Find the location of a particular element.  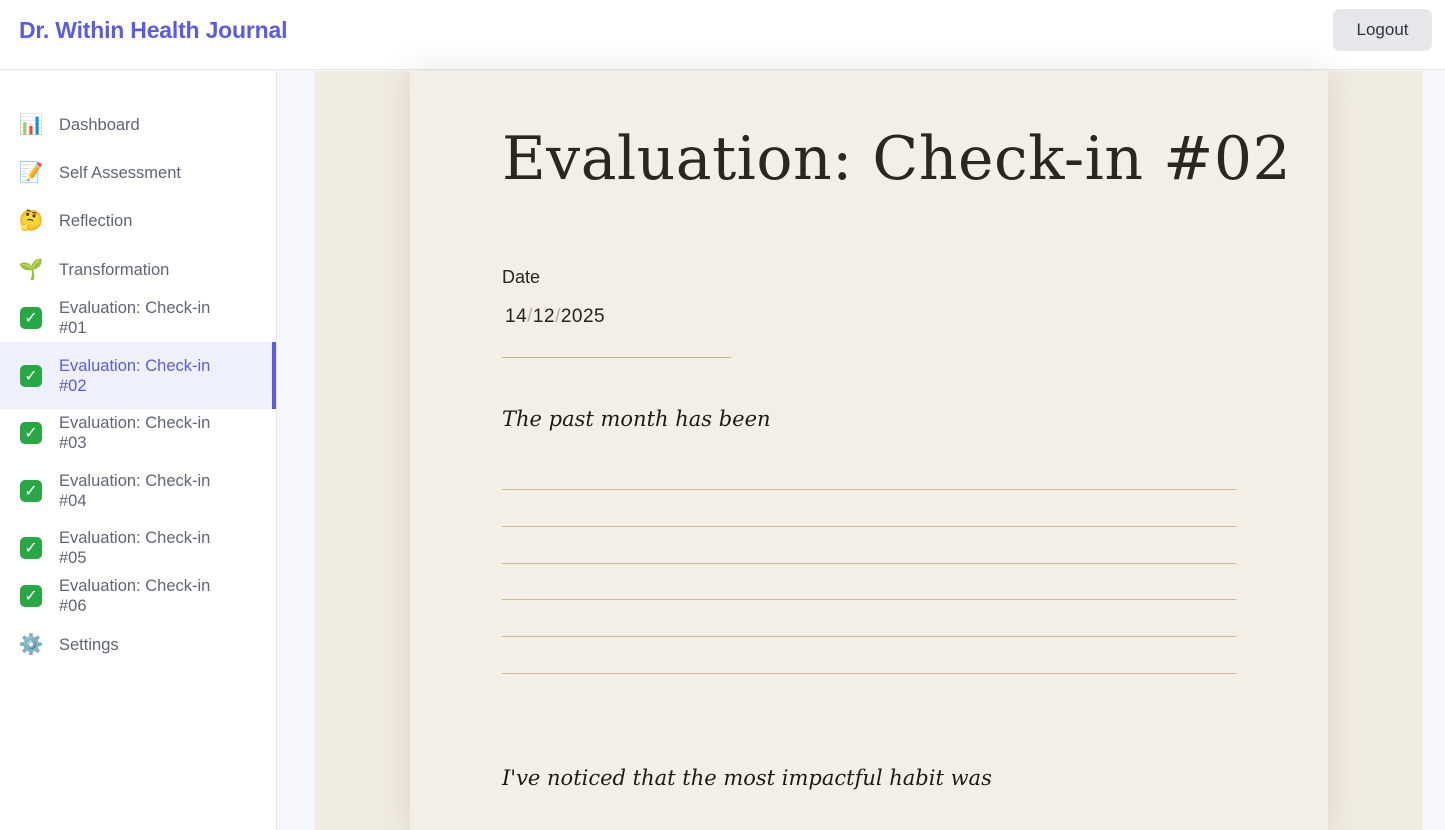

prompt-past-month: The past month has been is located at coordinates (636, 419).